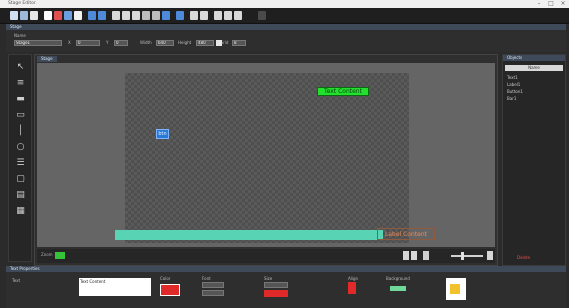 The image size is (569, 308). I want to click on align-label: Align, so click(353, 278).